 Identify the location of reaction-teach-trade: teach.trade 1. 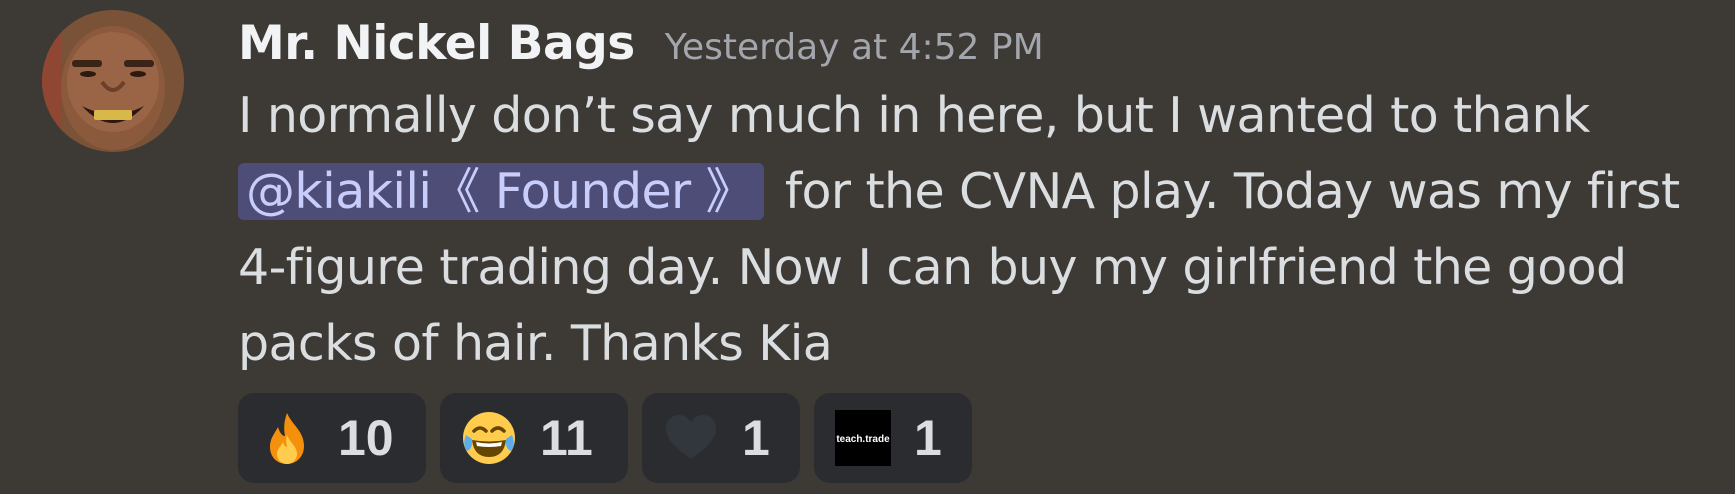
(893, 438).